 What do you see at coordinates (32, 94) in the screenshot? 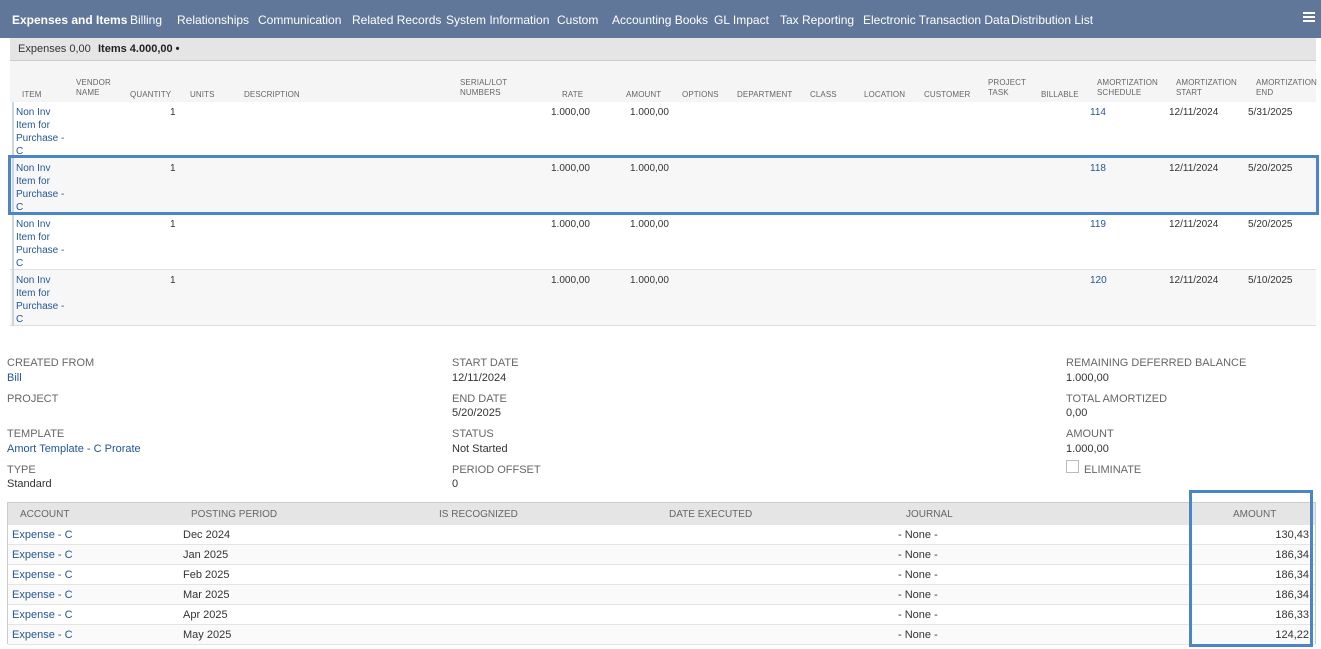
I see `header-item: ITEM` at bounding box center [32, 94].